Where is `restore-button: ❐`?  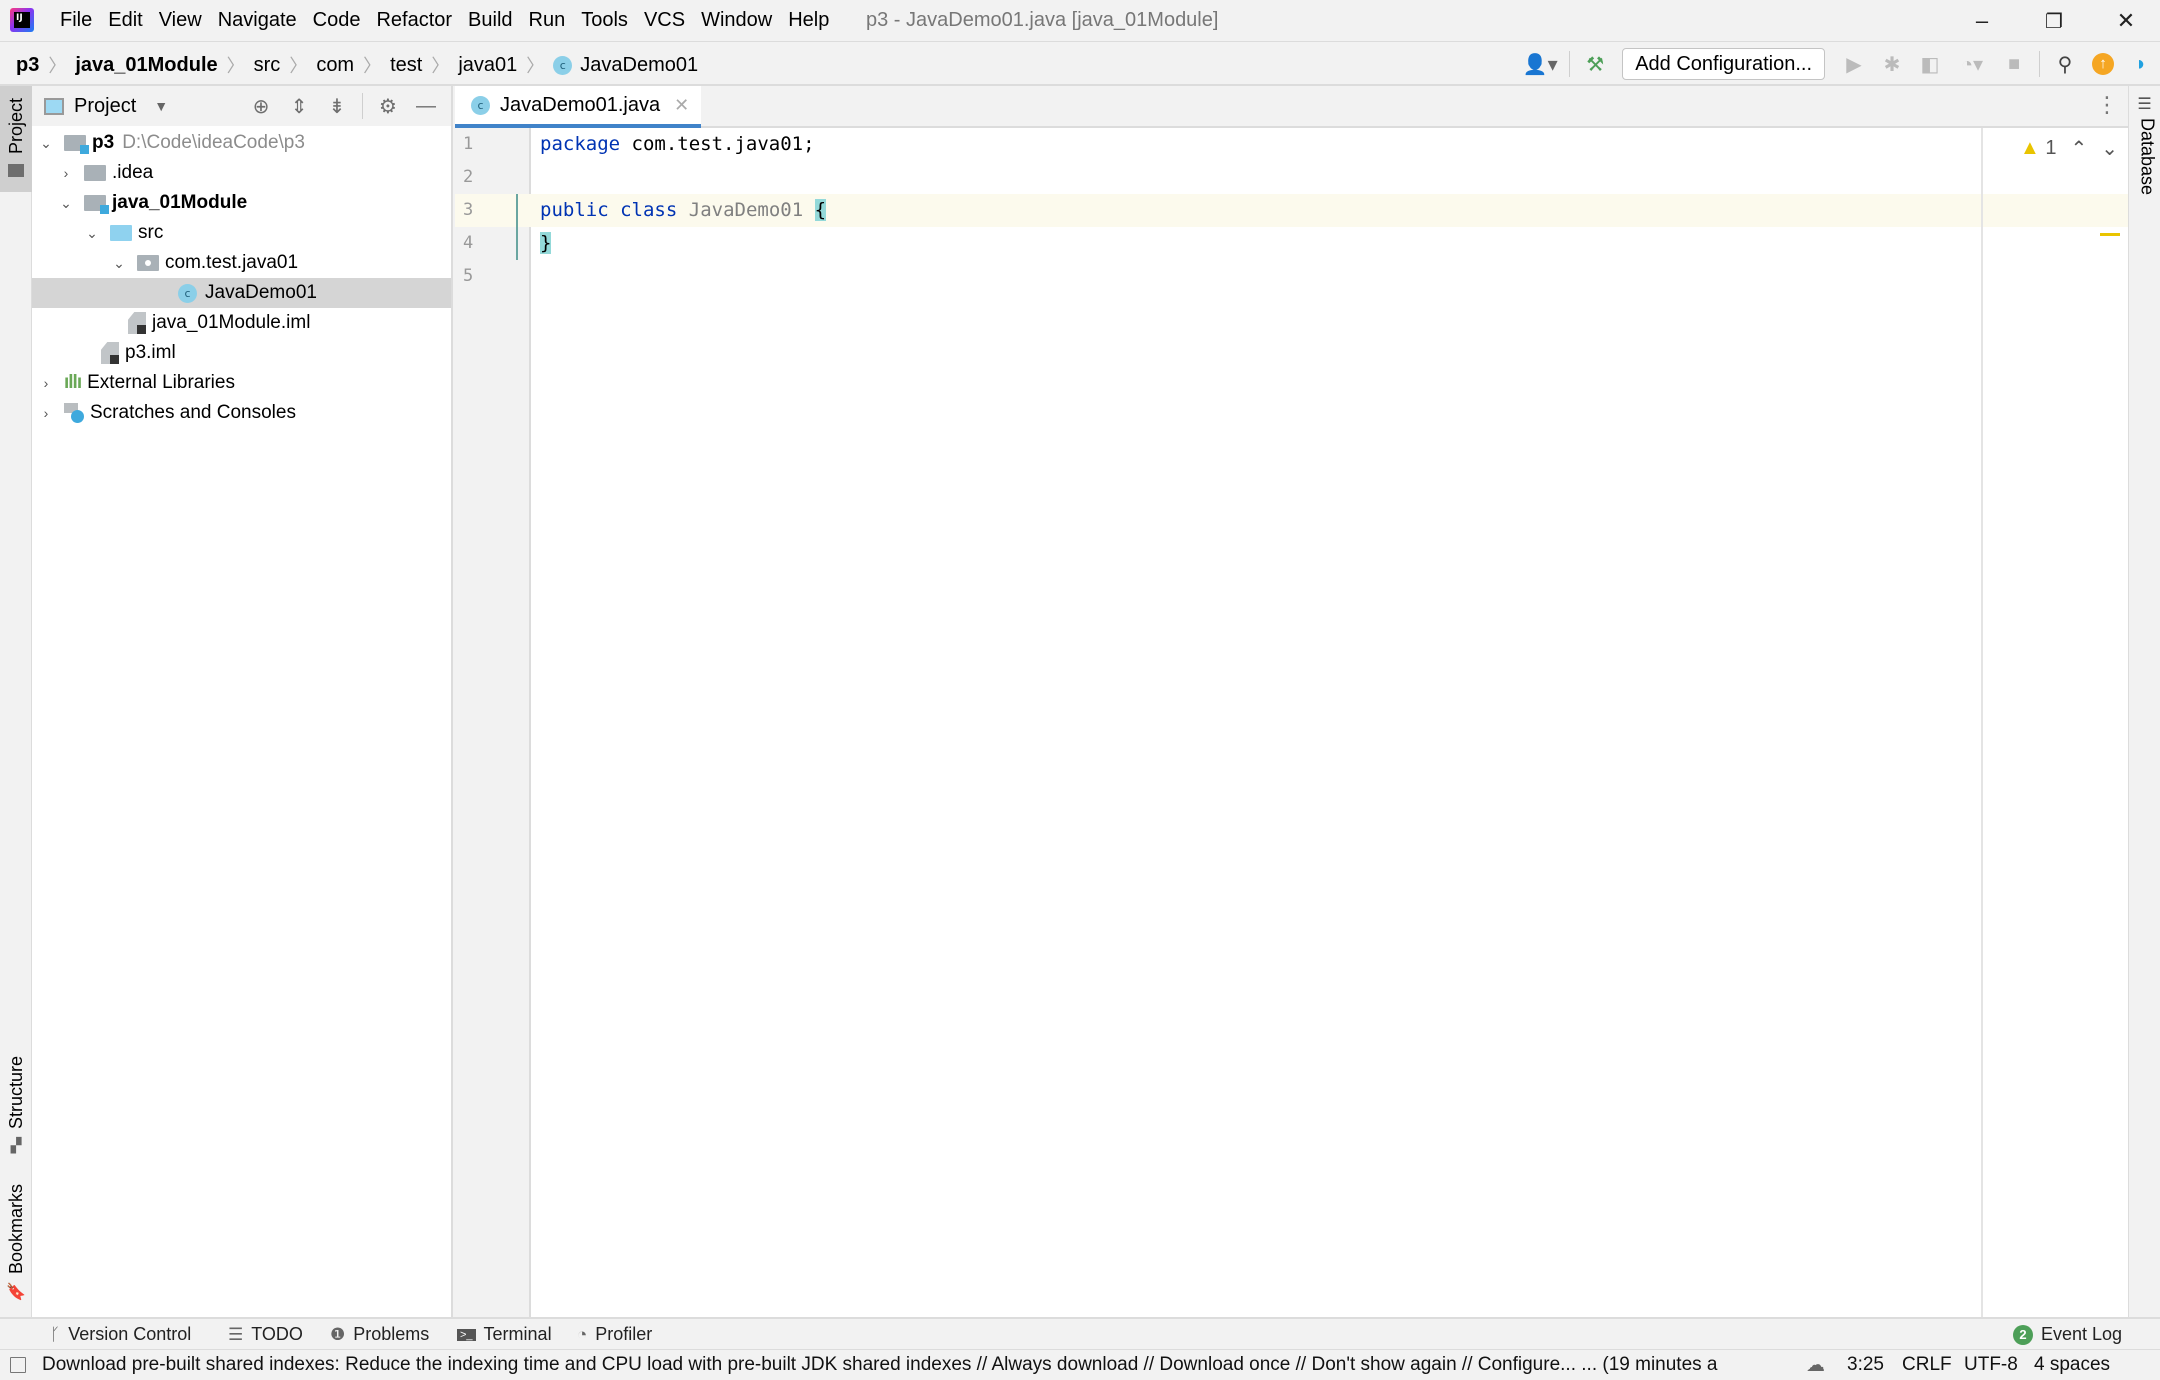 restore-button: ❐ is located at coordinates (2054, 21).